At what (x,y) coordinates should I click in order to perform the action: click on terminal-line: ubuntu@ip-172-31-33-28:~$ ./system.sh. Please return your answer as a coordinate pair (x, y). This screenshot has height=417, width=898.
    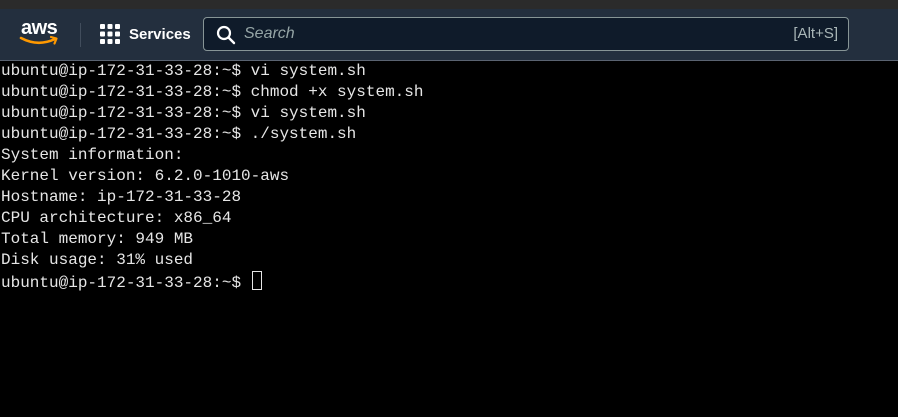
    Looking at the image, I should click on (179, 134).